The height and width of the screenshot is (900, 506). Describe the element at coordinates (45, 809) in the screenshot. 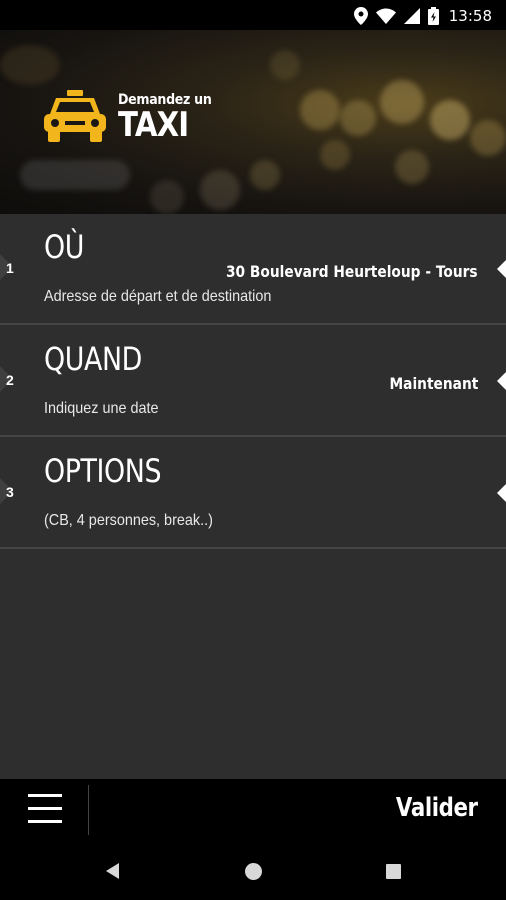

I see `hamburger-menu-icon` at that location.